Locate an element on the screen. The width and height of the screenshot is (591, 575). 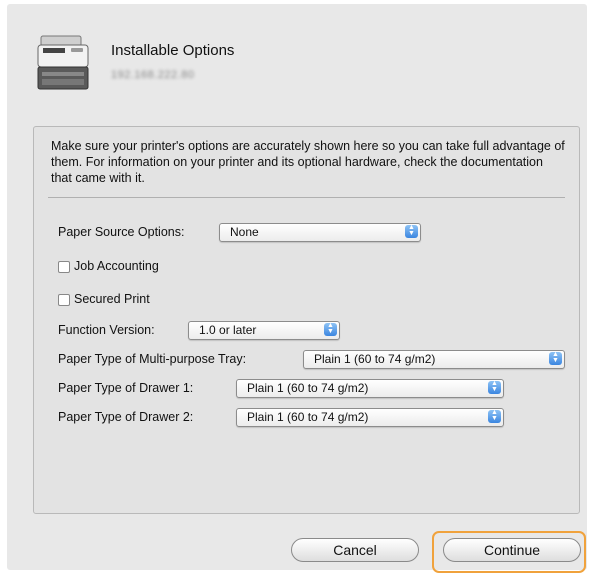
function-version-value: 1.0 or later is located at coordinates (228, 330).